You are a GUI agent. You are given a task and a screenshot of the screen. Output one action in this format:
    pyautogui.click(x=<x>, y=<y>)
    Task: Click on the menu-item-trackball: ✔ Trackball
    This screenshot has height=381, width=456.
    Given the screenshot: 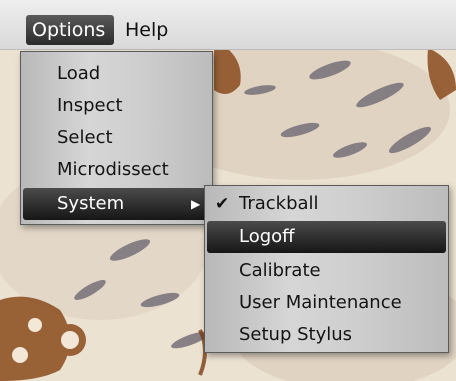 What is the action you would take?
    pyautogui.click(x=326, y=204)
    